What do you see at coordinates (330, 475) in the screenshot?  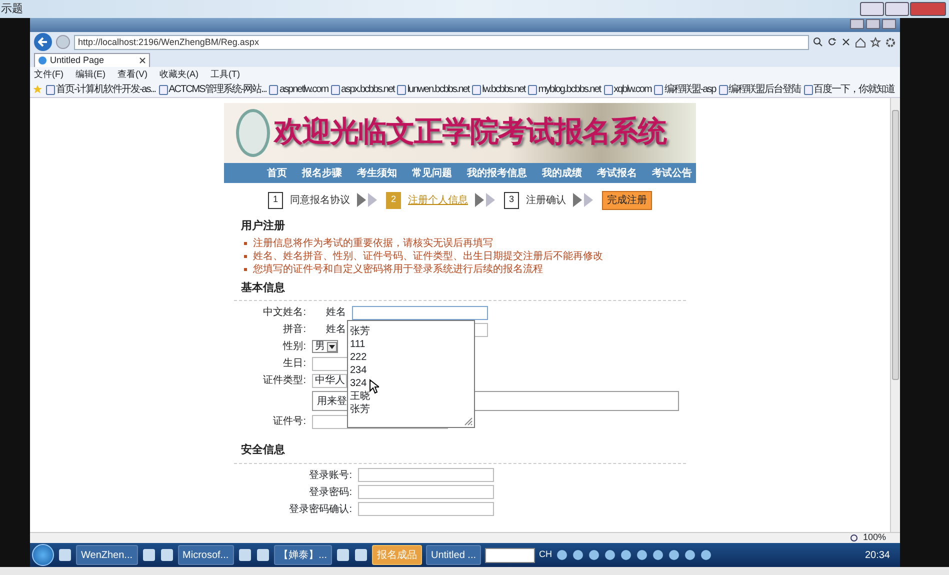 I see `field-label: 登录账号:` at bounding box center [330, 475].